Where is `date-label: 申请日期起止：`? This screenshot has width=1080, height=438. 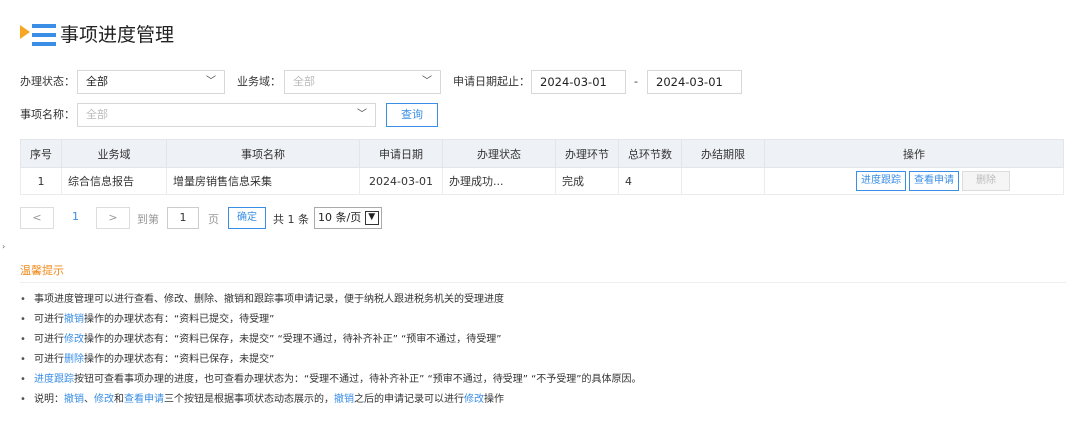 date-label: 申请日期起止： is located at coordinates (491, 81).